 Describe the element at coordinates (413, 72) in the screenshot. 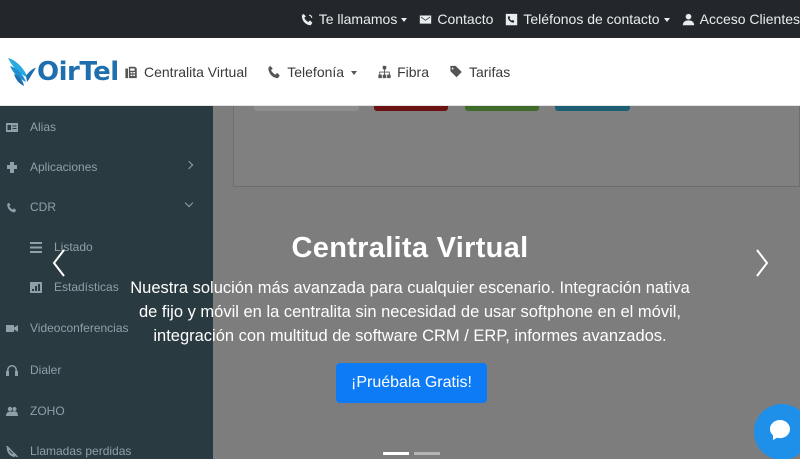

I see `nav-fibra-label: Fibra` at that location.